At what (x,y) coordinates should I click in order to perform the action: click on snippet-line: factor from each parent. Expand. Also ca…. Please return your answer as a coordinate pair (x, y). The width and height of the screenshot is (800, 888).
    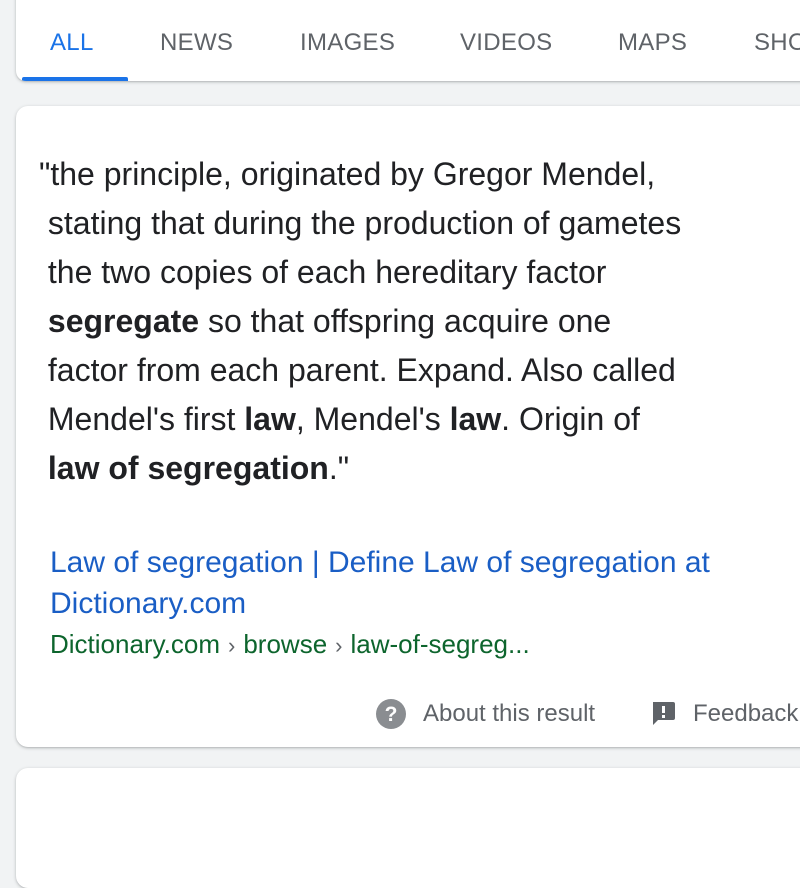
    Looking at the image, I should click on (357, 370).